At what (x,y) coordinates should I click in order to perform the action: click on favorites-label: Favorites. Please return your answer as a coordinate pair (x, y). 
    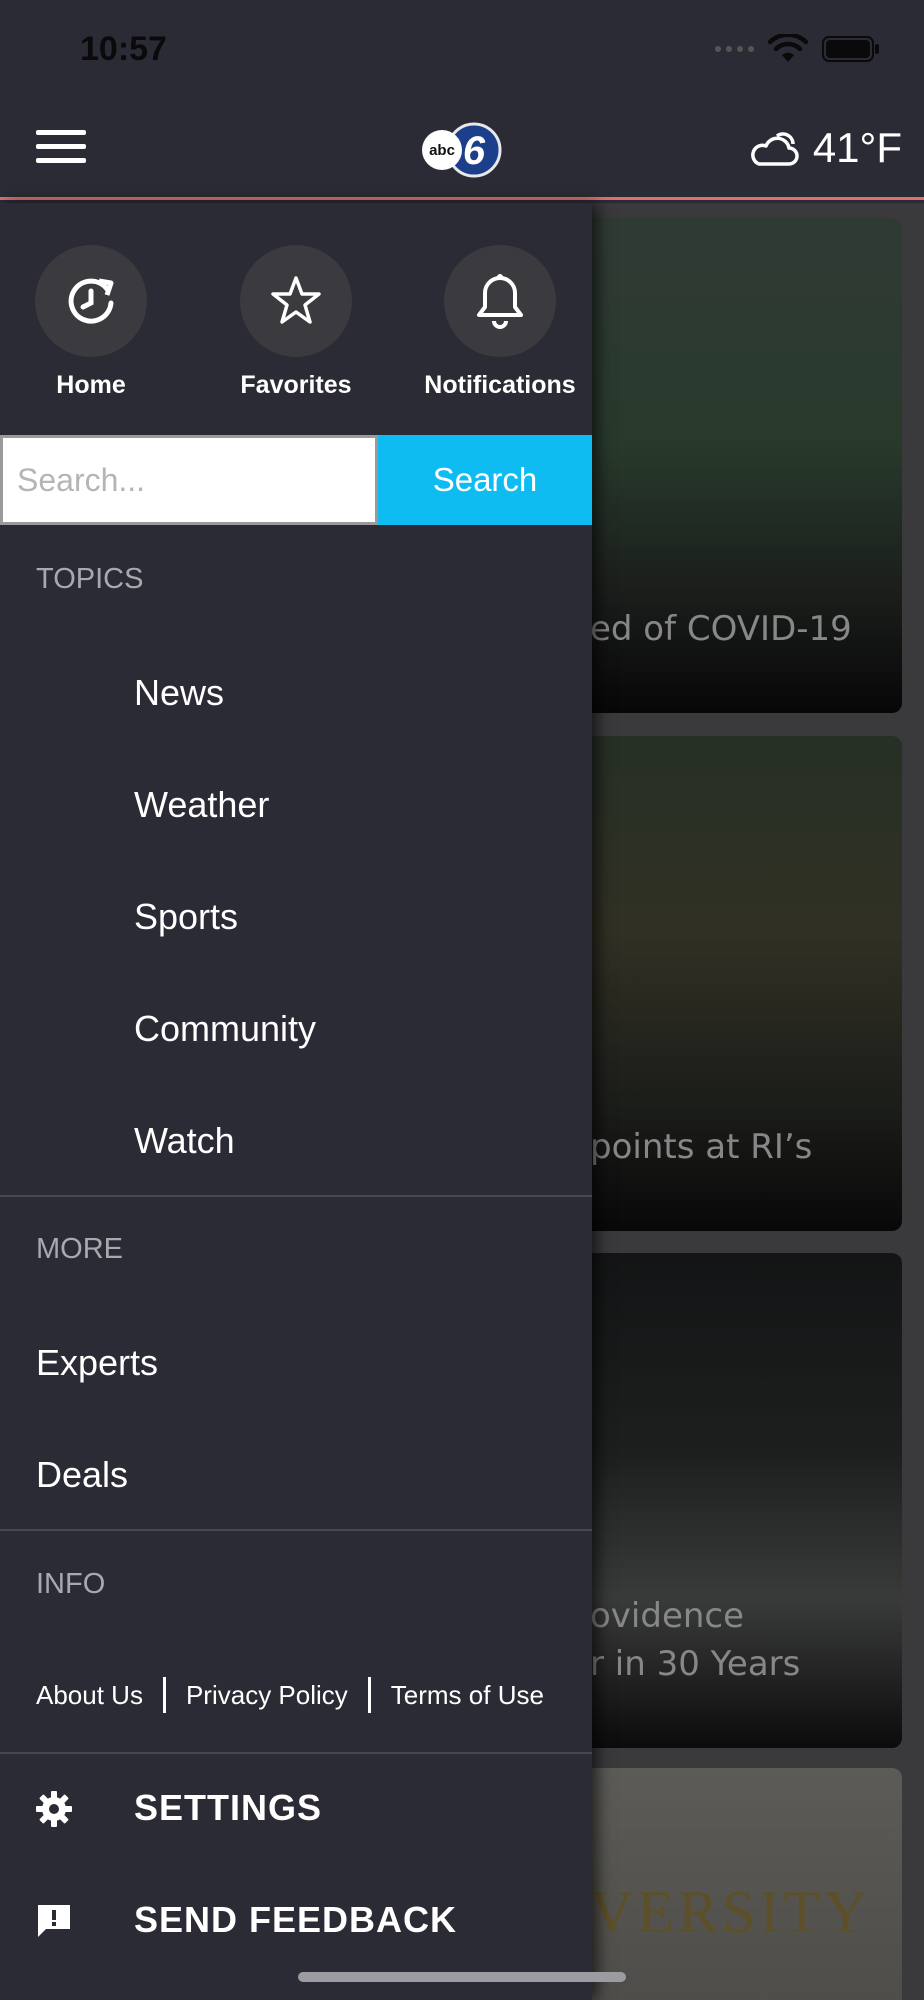
    Looking at the image, I should click on (296, 385).